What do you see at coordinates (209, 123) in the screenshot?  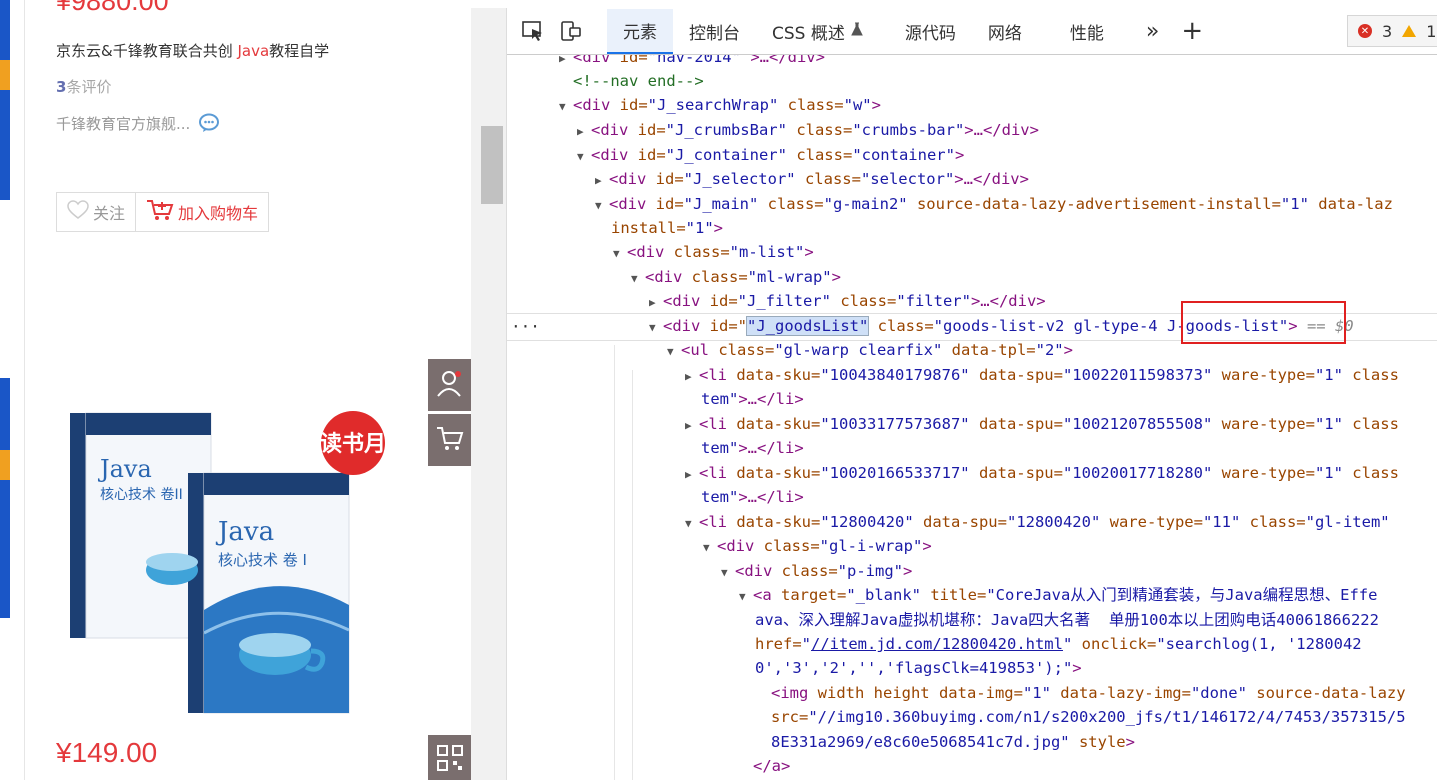 I see `chat-icon` at bounding box center [209, 123].